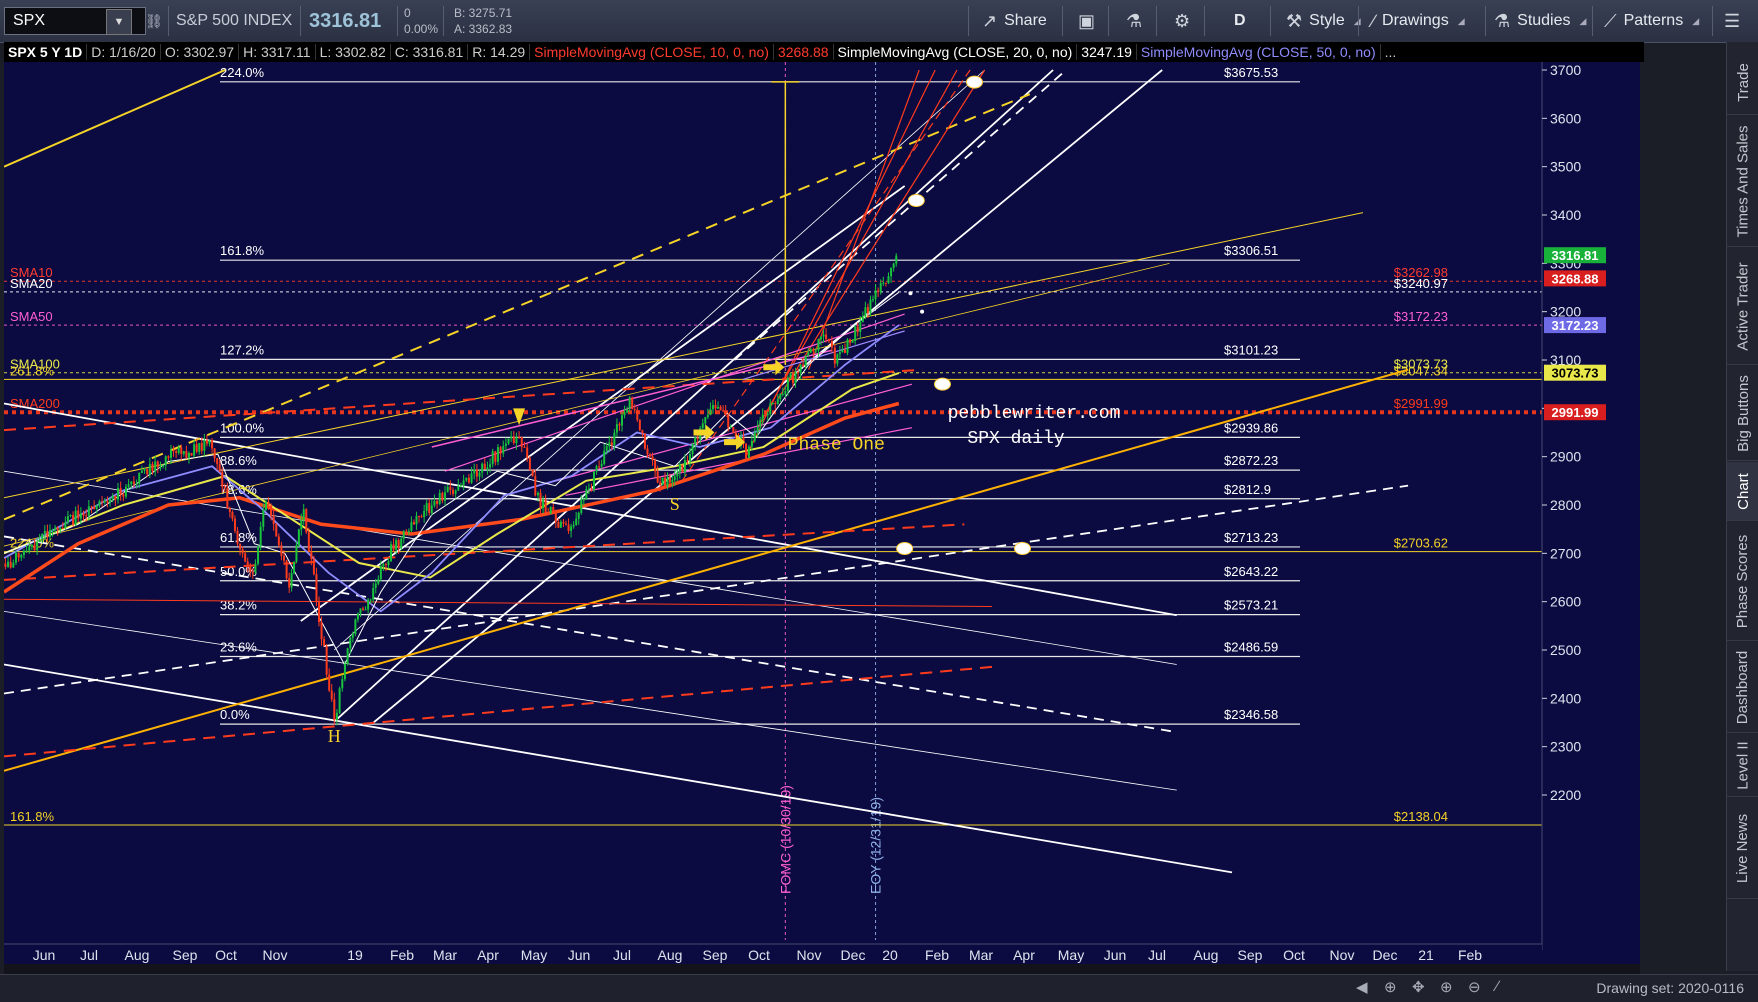  I want to click on red-thin-low, so click(498, 602).